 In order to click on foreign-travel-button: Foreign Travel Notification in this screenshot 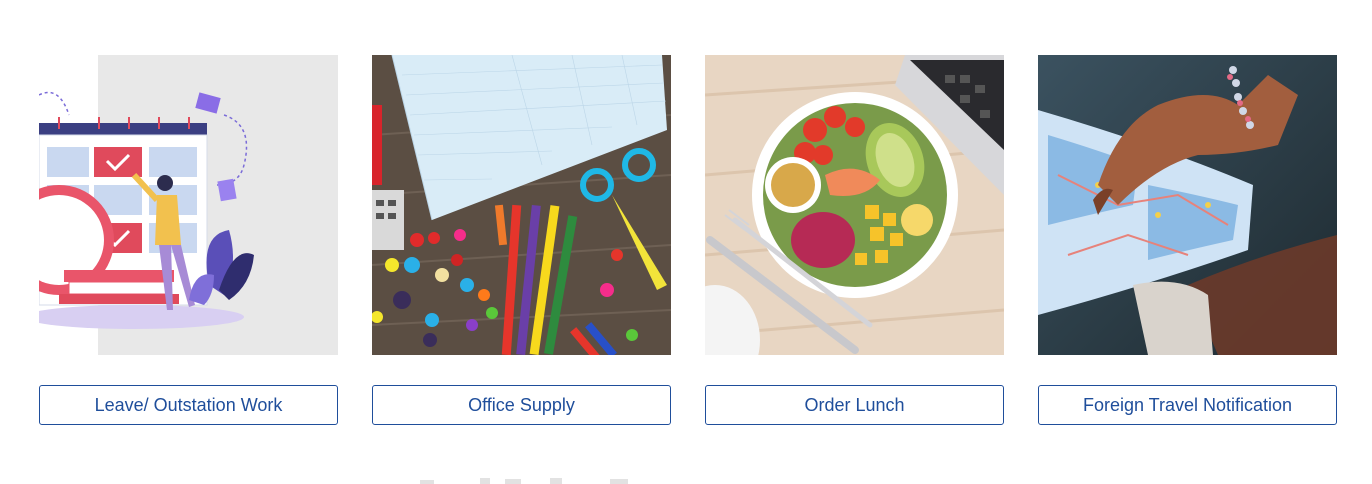, I will do `click(1187, 405)`.